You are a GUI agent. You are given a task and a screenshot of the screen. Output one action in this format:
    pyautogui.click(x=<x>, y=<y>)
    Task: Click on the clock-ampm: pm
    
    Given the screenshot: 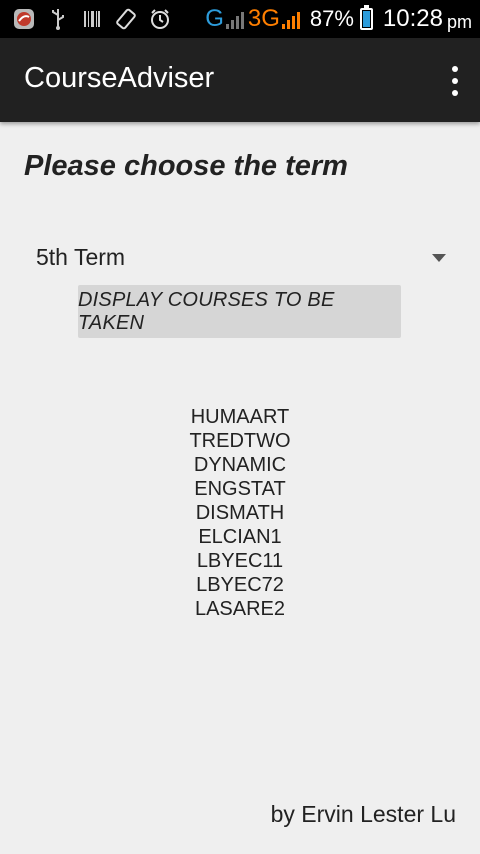 What is the action you would take?
    pyautogui.click(x=459, y=21)
    